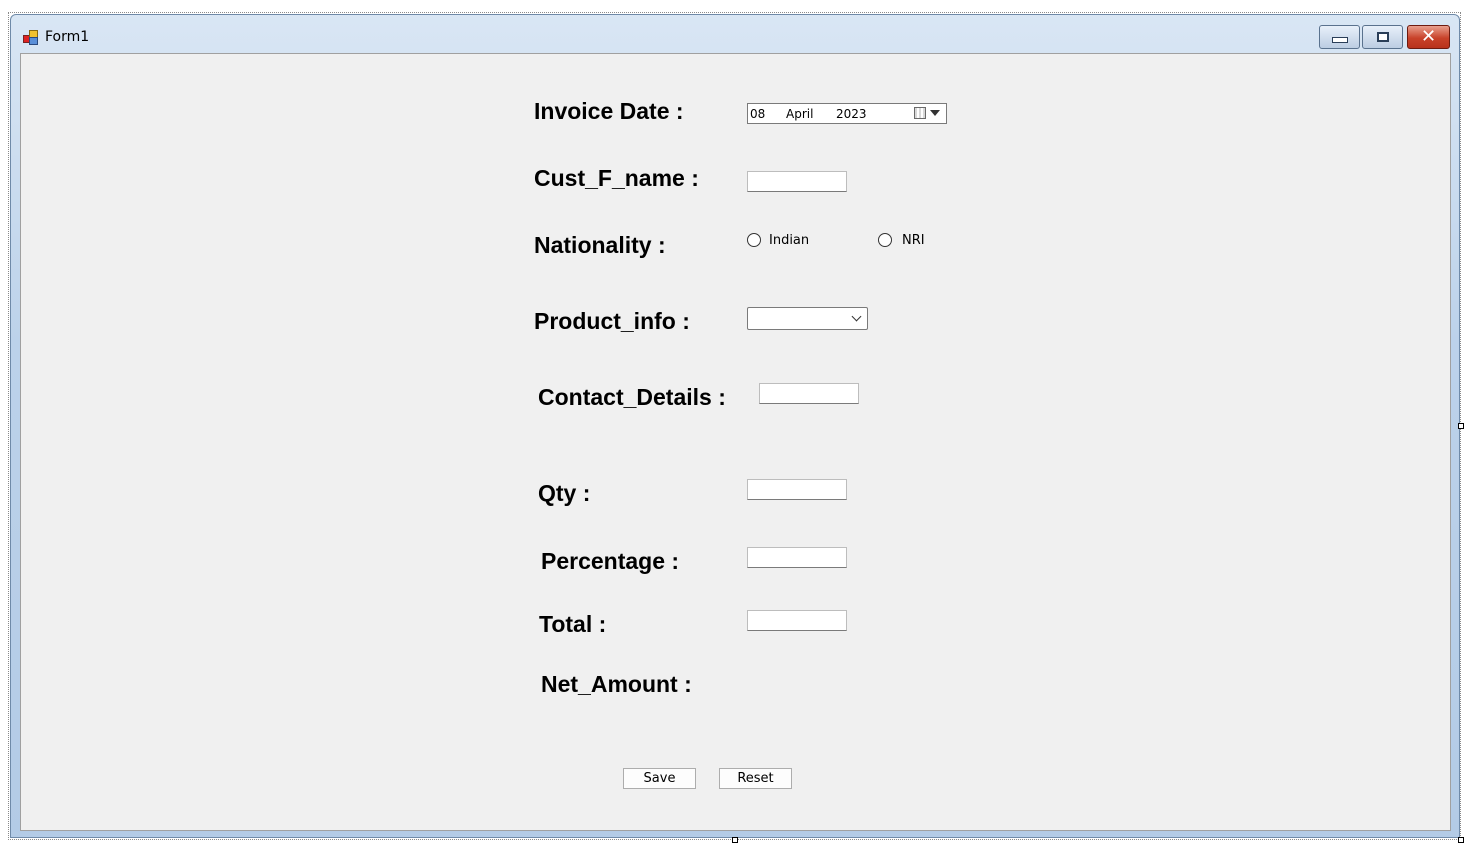  Describe the element at coordinates (1461, 426) in the screenshot. I see `resize-handle-right` at that location.